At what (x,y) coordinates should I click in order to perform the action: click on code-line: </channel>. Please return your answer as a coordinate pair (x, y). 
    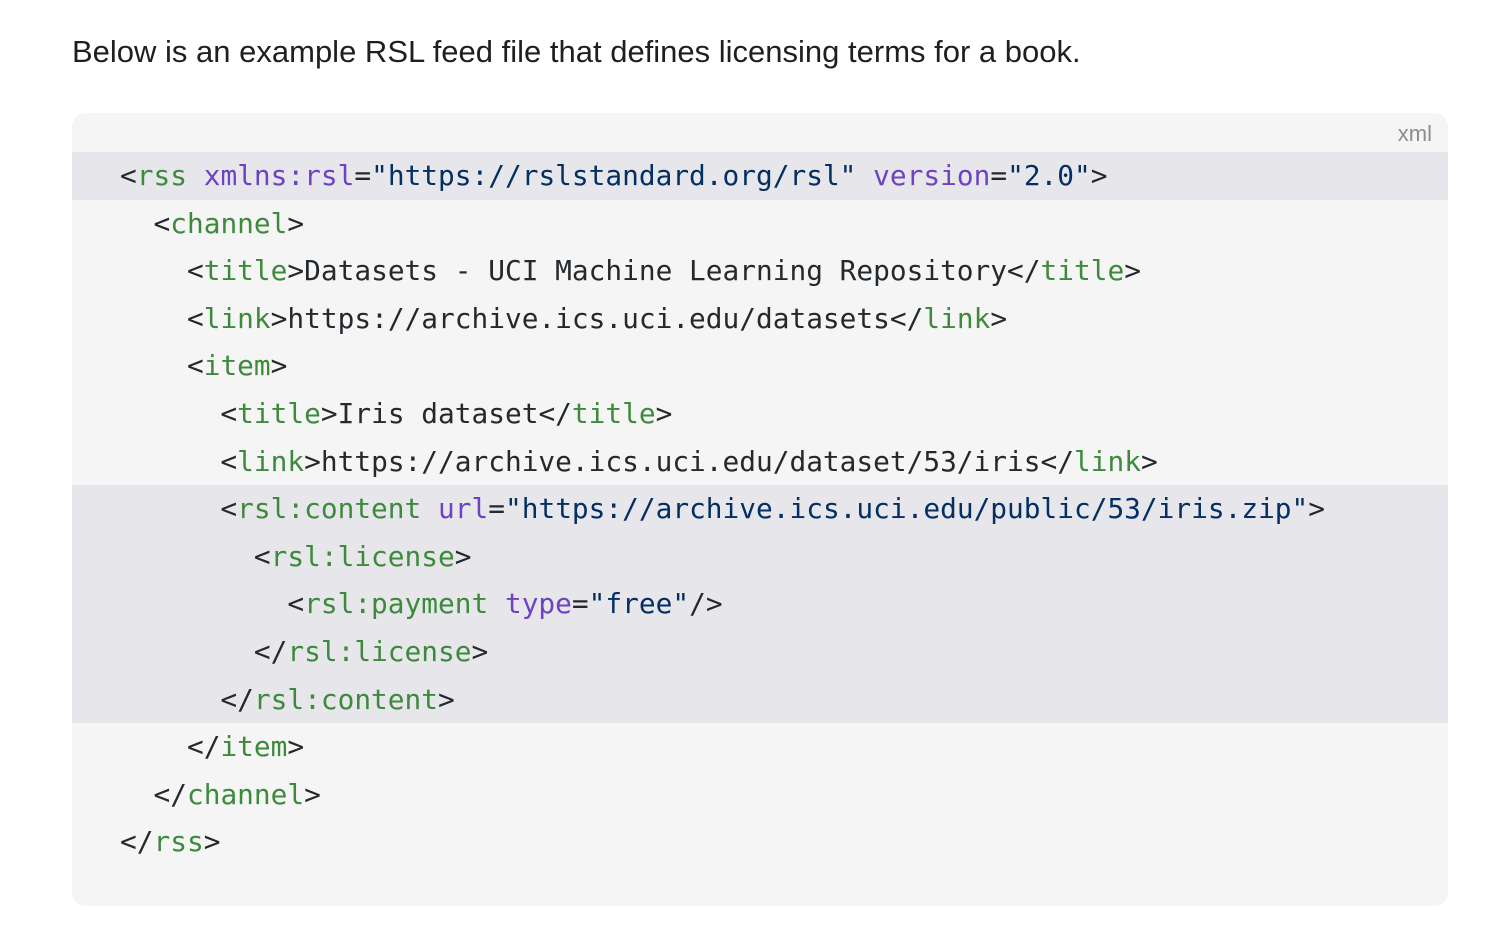
    Looking at the image, I should click on (760, 795).